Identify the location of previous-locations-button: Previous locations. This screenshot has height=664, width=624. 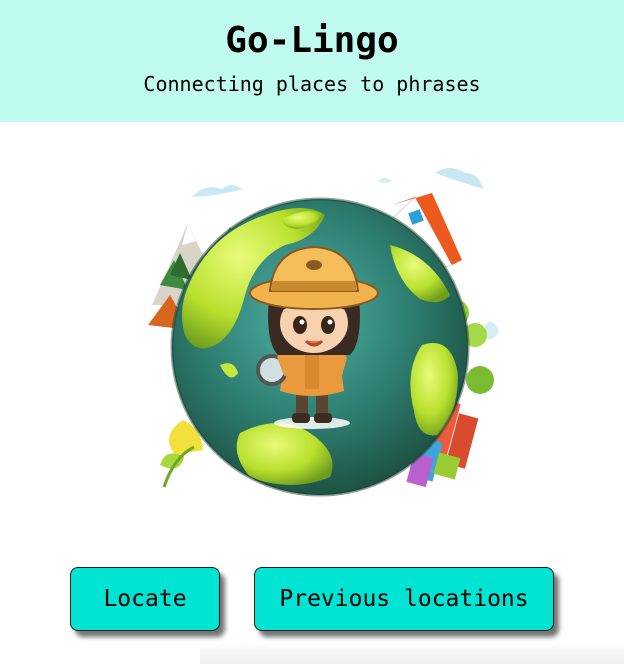
(404, 599).